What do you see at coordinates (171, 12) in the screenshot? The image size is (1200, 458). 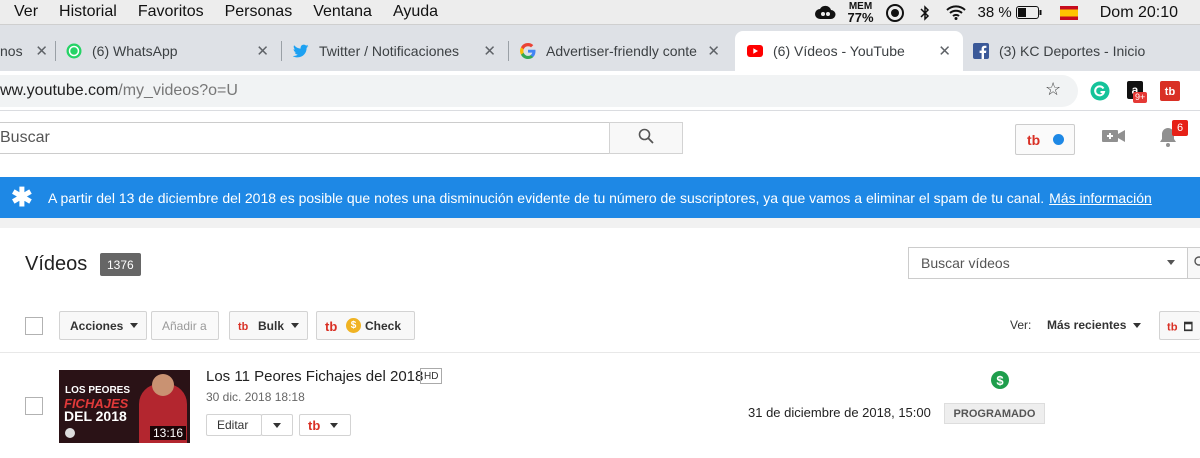 I see `menu-favoritos: Favoritos` at bounding box center [171, 12].